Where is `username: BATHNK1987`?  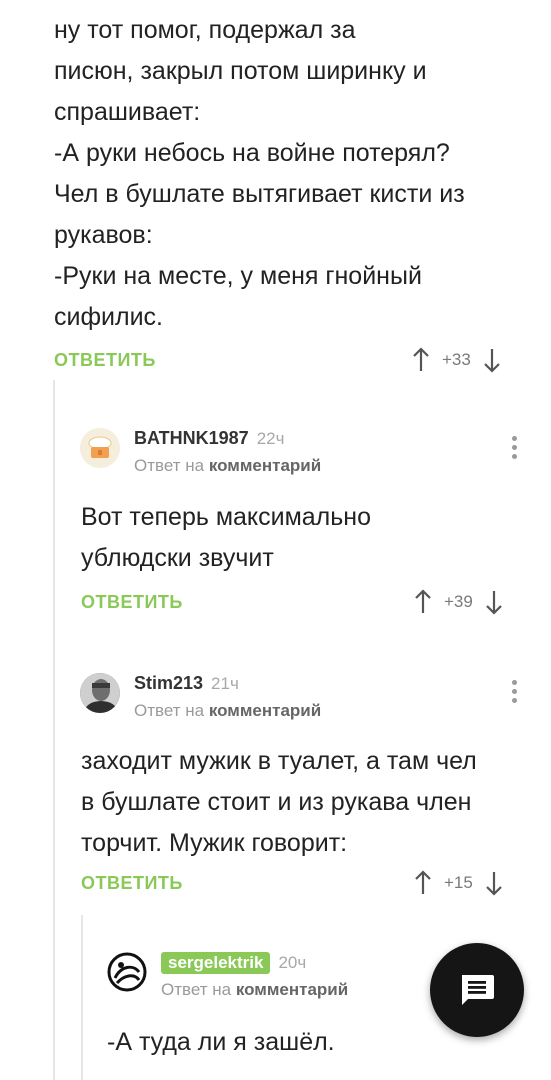 username: BATHNK1987 is located at coordinates (191, 438).